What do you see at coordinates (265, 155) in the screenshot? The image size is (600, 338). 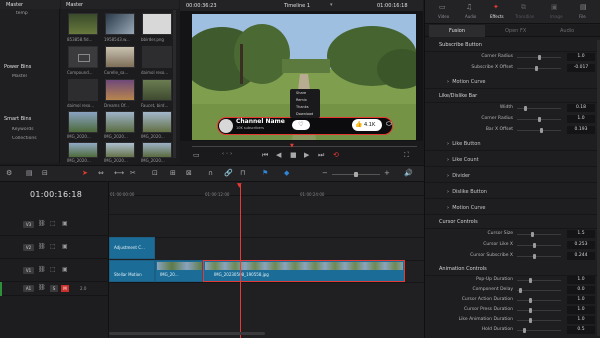 I see `go-to-start-icon: ⏮` at bounding box center [265, 155].